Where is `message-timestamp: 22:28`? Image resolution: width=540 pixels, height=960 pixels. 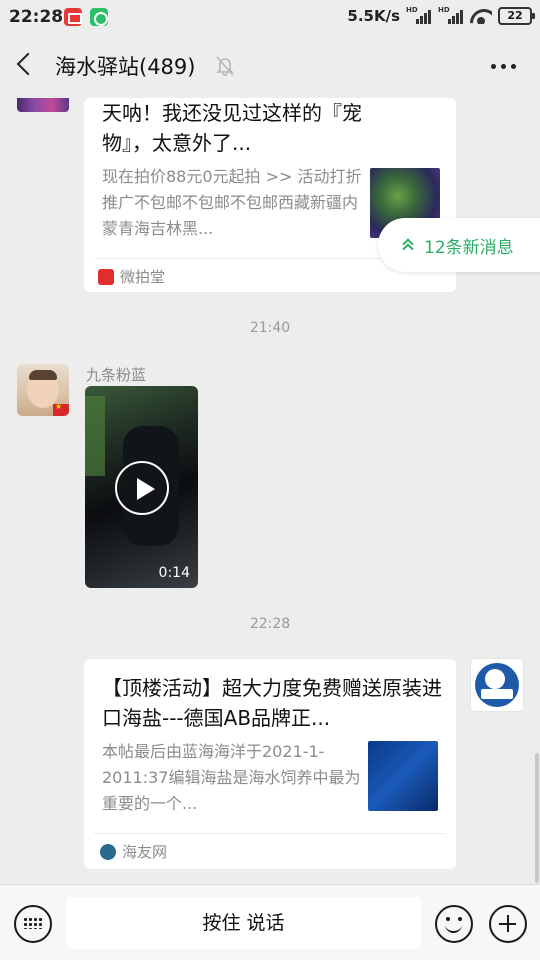 message-timestamp: 22:28 is located at coordinates (270, 624).